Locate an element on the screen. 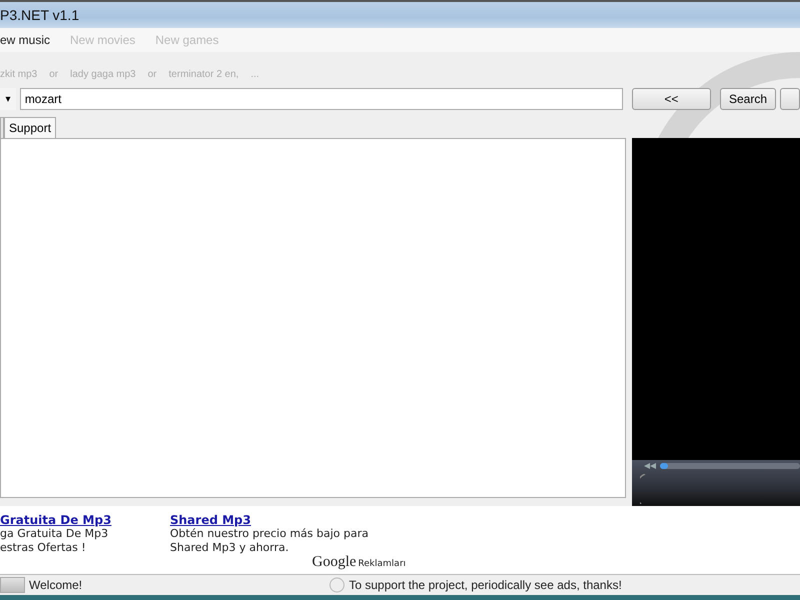 This screenshot has width=800, height=600. window-title: P3.NET v1.1 is located at coordinates (40, 15).